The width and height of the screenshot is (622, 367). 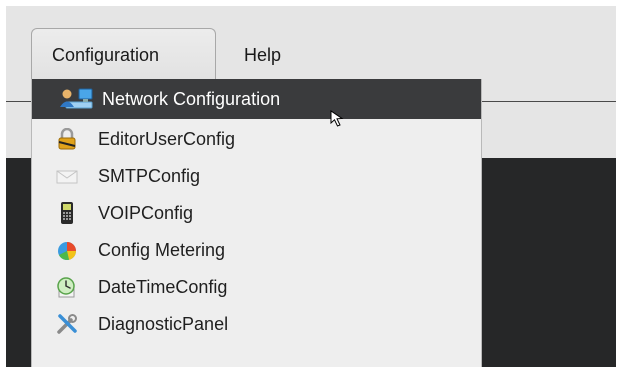 I want to click on menu-item-config-metering: Config Metering, so click(x=256, y=250).